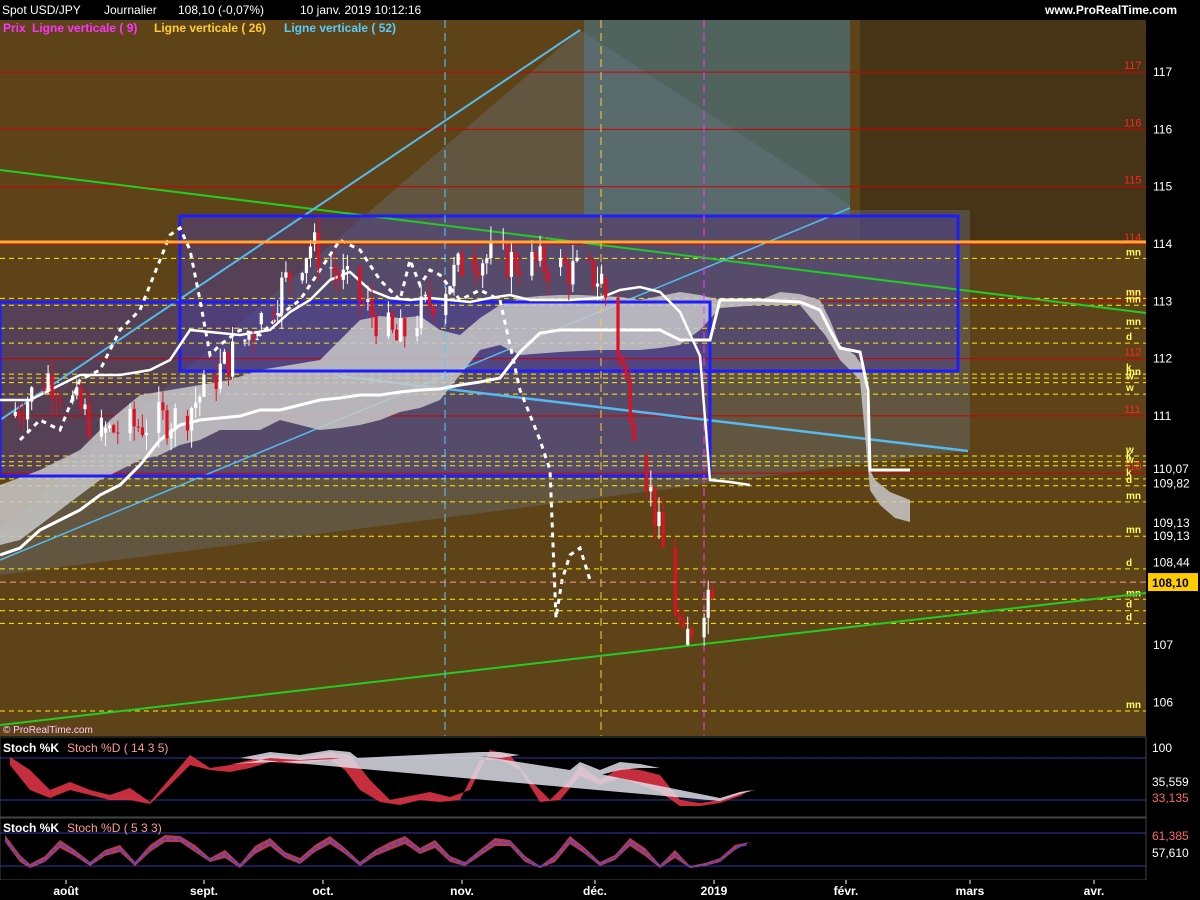 This screenshot has height=900, width=1200. What do you see at coordinates (1162, 359) in the screenshot?
I see `price-tick-label: 112` at bounding box center [1162, 359].